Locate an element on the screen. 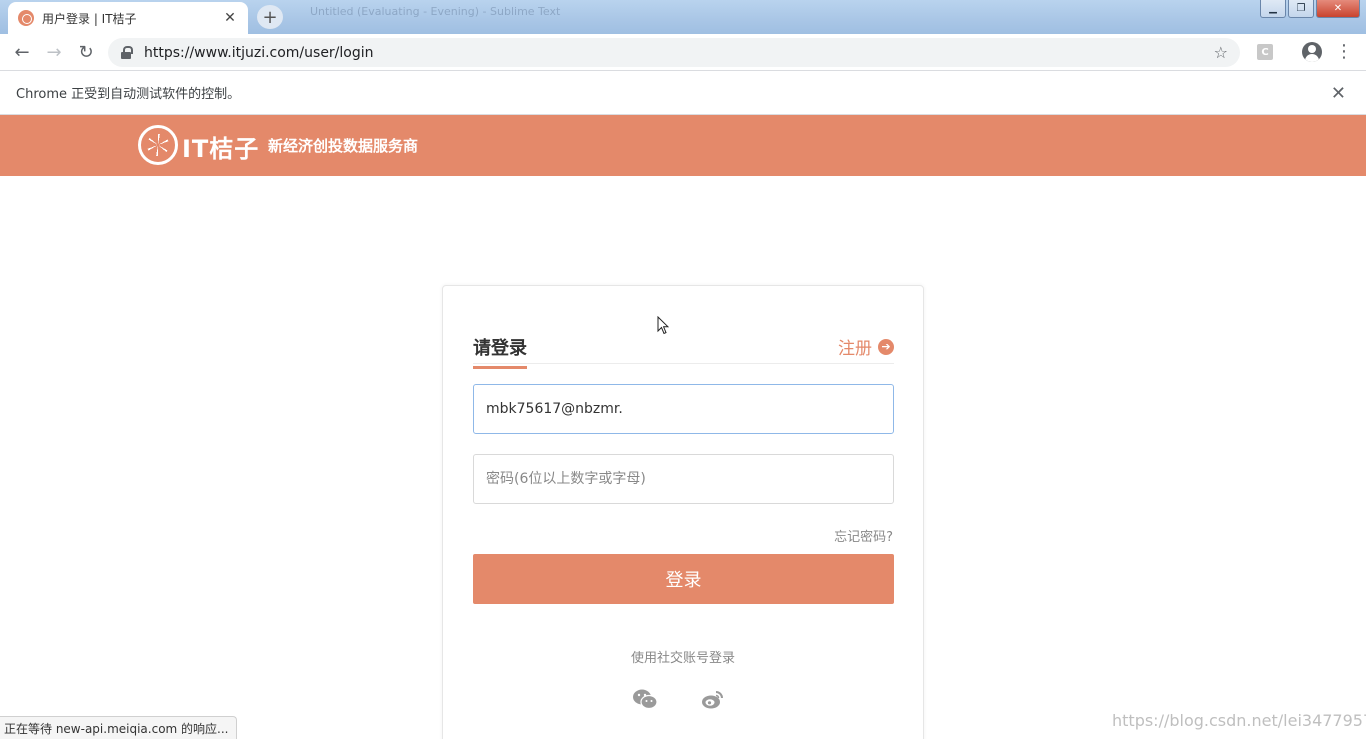 Image resolution: width=1366 pixels, height=739 pixels. social-login-text: 使用社交账号登录 is located at coordinates (682, 658).